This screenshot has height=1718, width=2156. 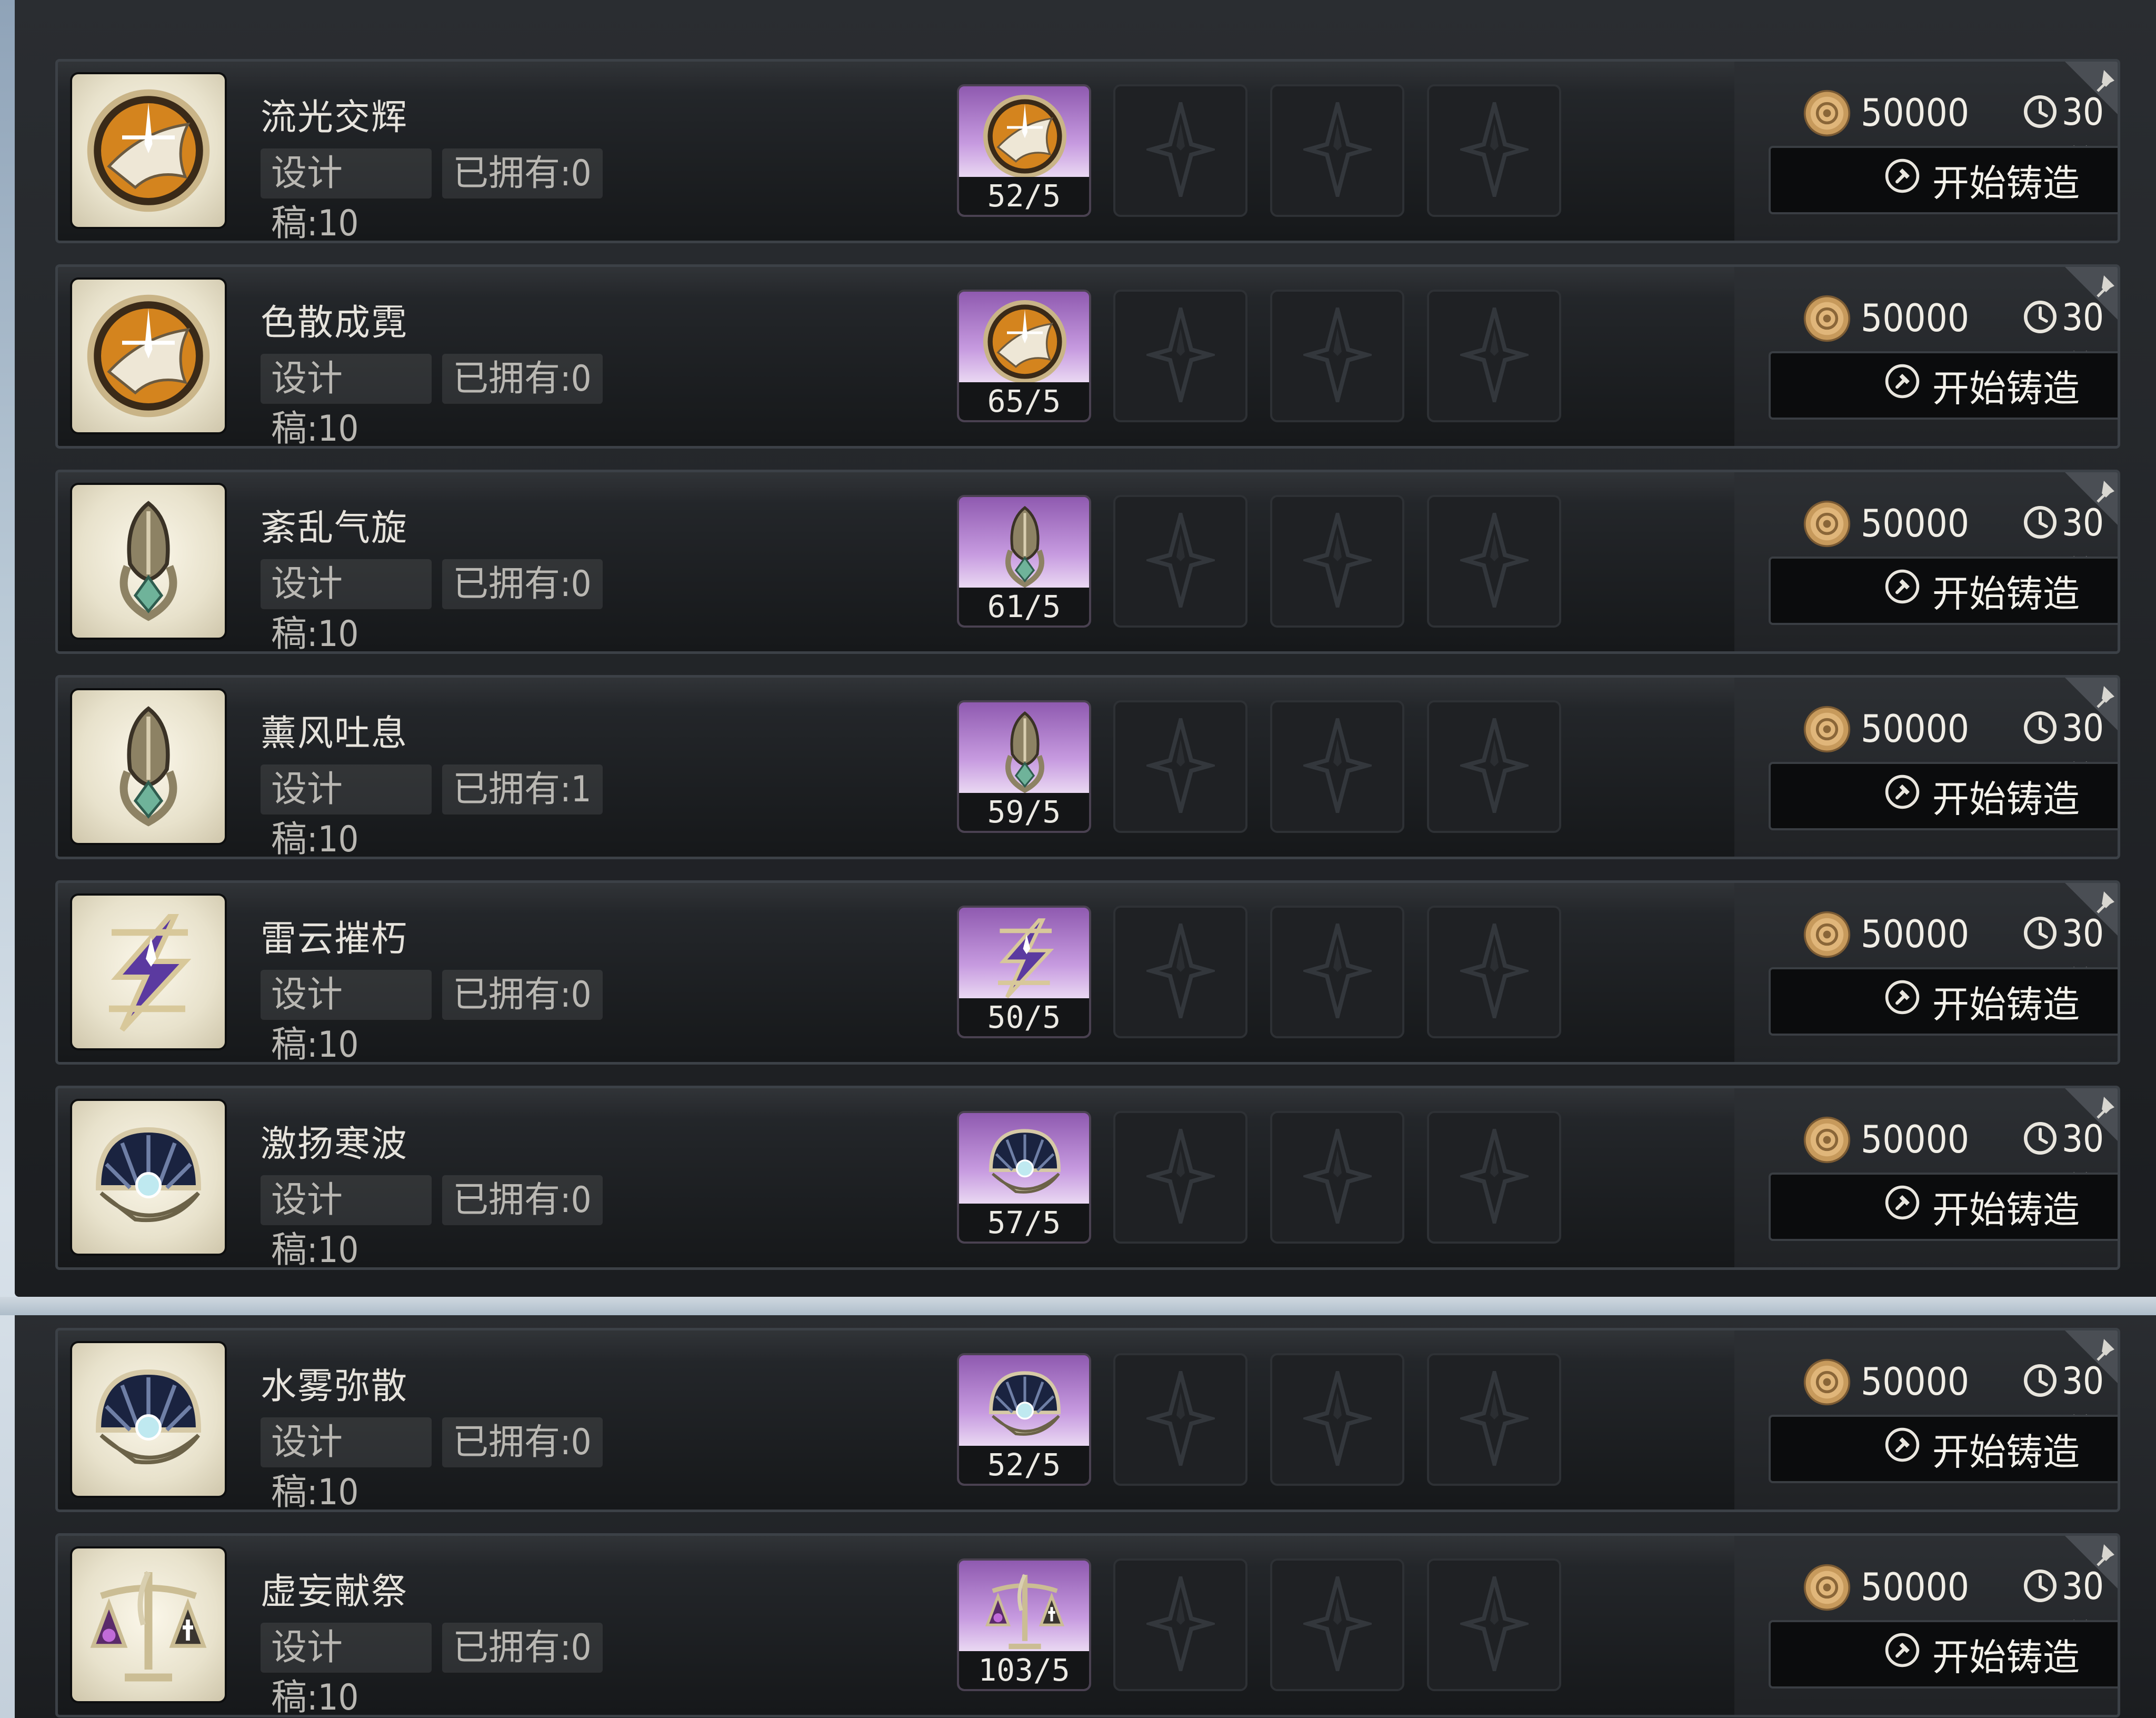 I want to click on recipe-row: 雷云摧朽 设计稿:10 已拥有:0 50/5 50000 30分 开始铸造, so click(x=1087, y=972).